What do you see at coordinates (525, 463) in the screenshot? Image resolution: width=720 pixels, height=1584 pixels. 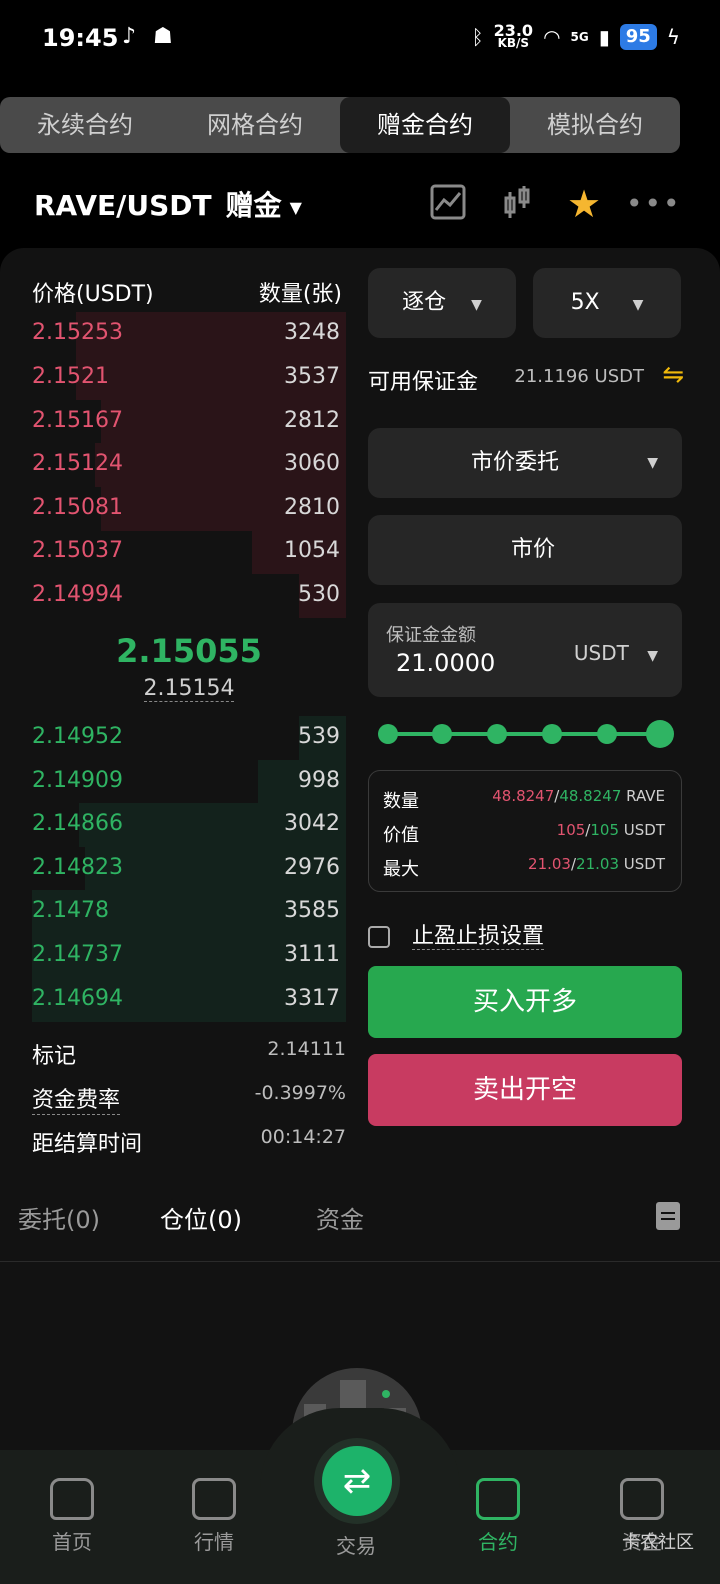 I see `order-type-select: 市价委托 ▼` at bounding box center [525, 463].